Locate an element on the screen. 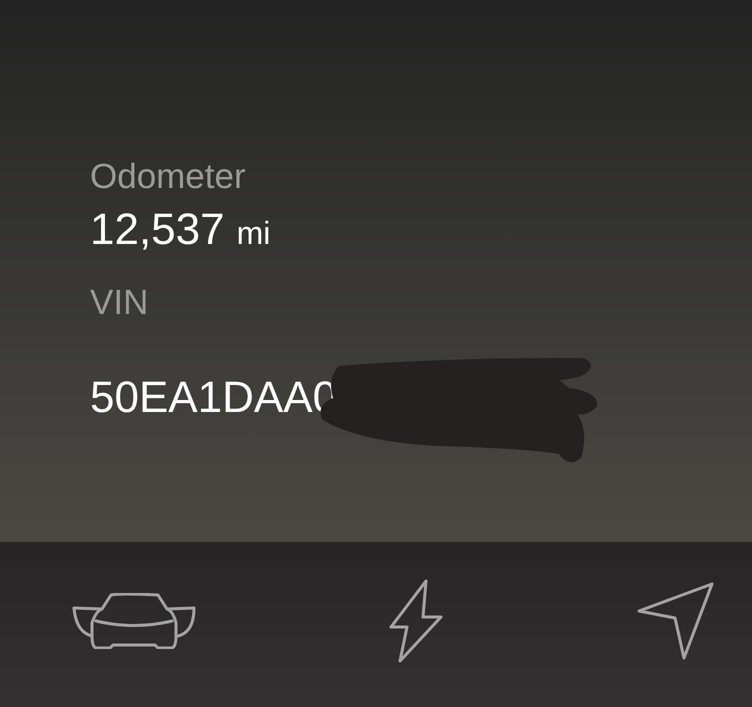 The width and height of the screenshot is (752, 707). unit-label: mi is located at coordinates (253, 233).